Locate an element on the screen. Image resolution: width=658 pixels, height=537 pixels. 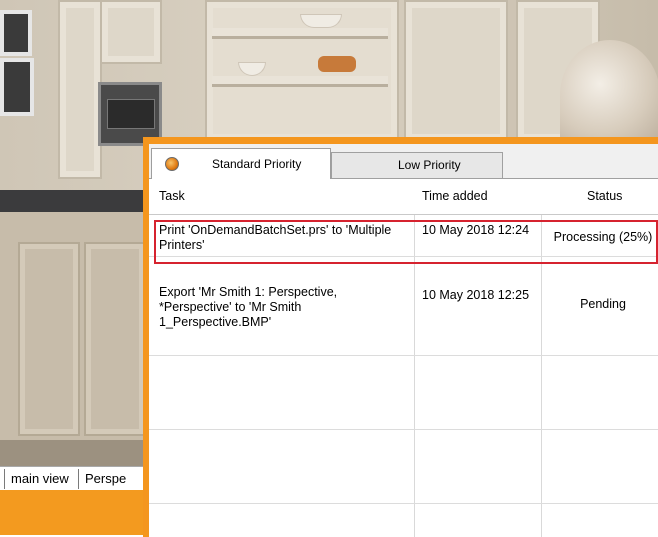
tab-perspective: Perspe is located at coordinates (105, 479).